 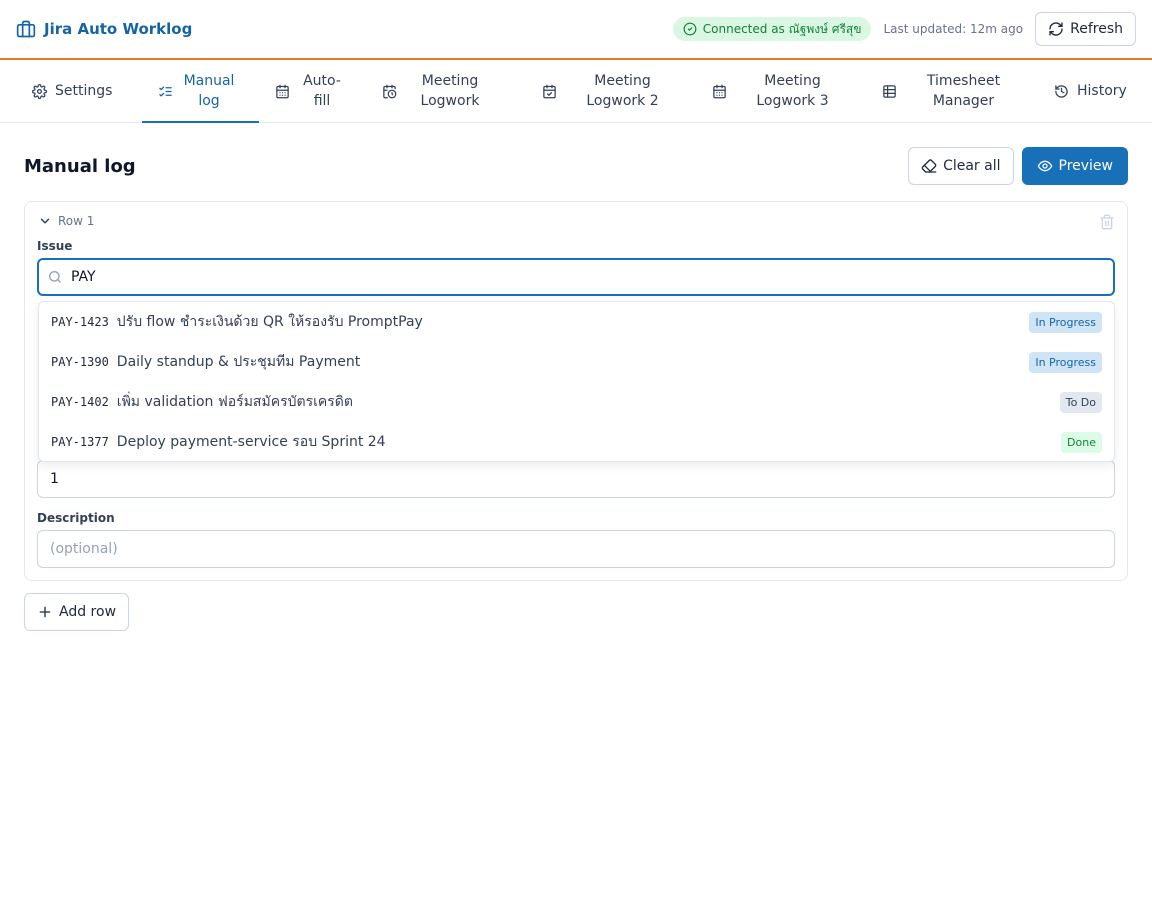 I want to click on issue-summary: Deploy payment-service รอบ Sprint 24, so click(x=251, y=442).